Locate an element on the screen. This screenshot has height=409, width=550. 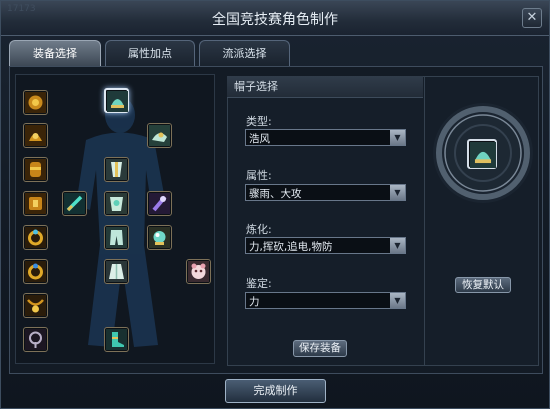
slot-weapon is located at coordinates (74, 203).